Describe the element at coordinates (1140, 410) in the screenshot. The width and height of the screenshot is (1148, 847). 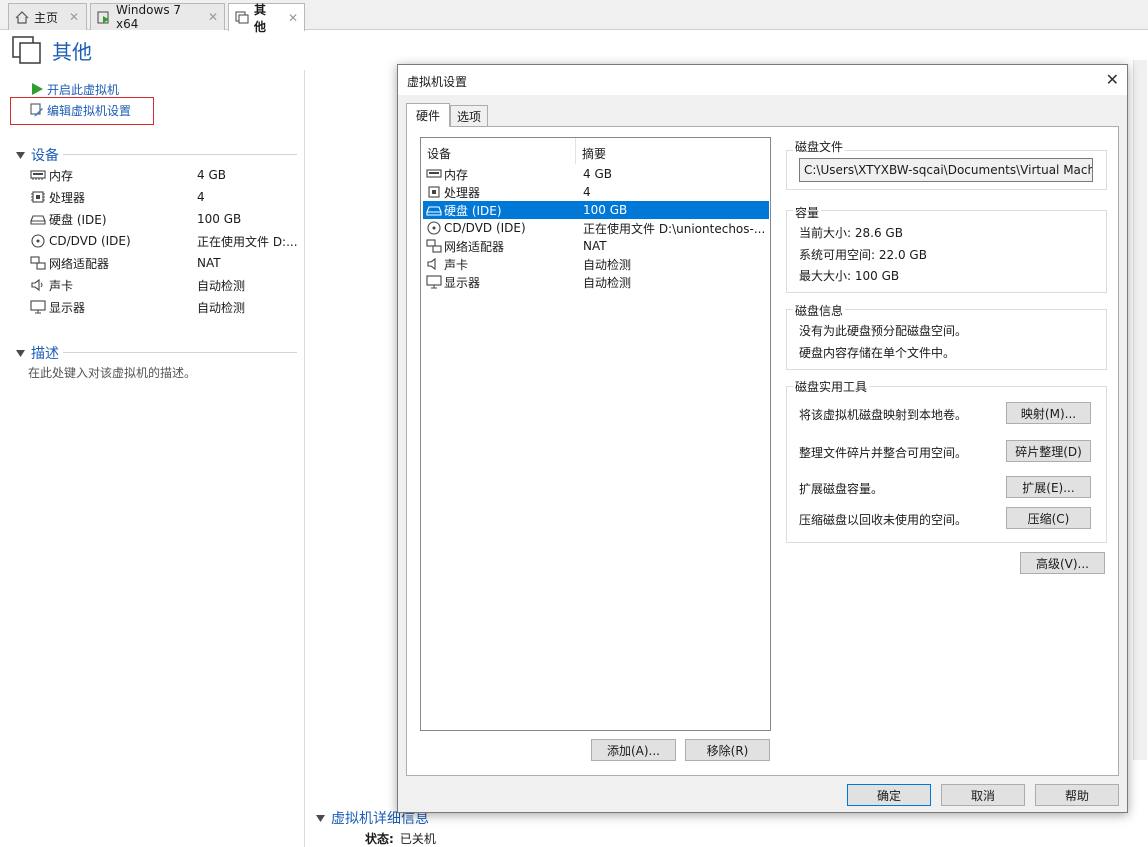
I see `scrollbar` at that location.